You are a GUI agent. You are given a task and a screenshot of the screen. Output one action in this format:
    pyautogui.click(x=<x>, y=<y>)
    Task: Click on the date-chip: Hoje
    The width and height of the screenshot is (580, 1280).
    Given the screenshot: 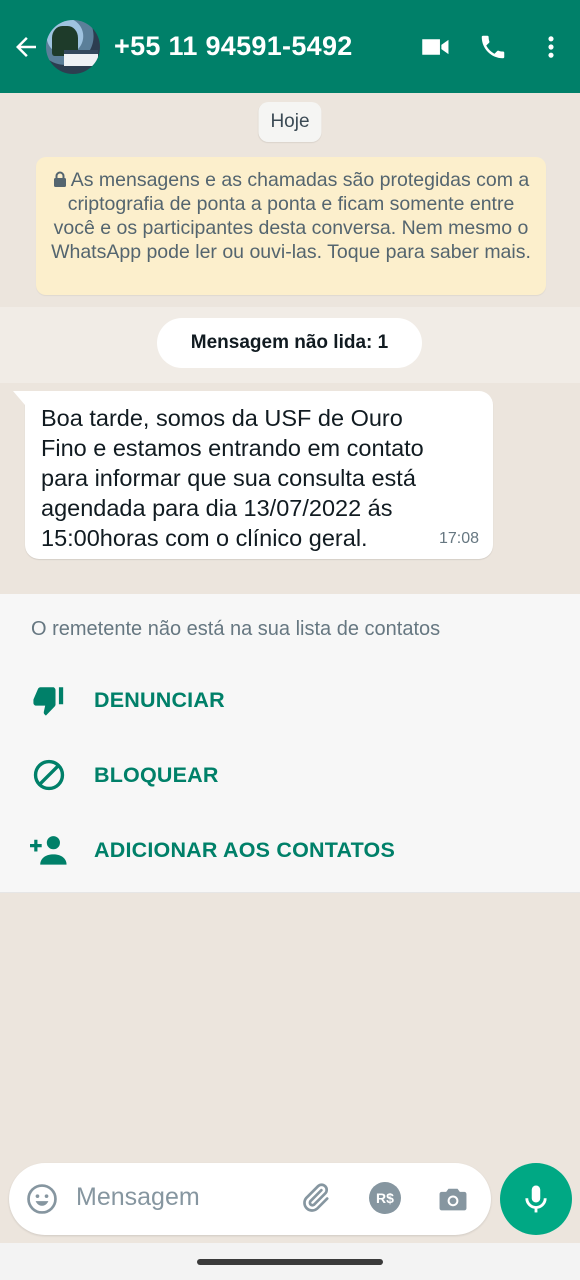 What is the action you would take?
    pyautogui.click(x=290, y=122)
    